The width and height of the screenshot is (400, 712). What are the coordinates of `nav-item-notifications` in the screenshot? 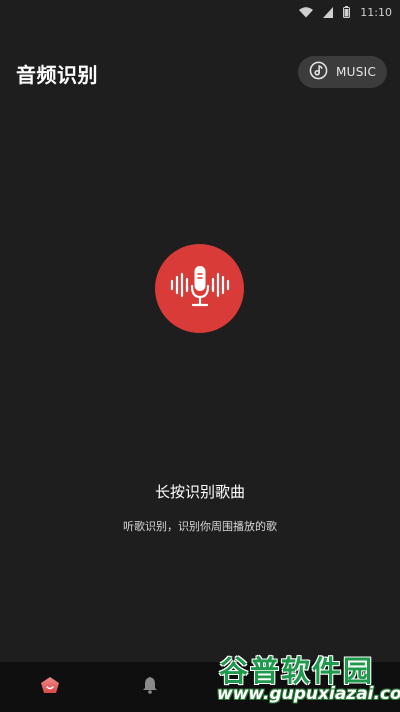 It's located at (150, 687).